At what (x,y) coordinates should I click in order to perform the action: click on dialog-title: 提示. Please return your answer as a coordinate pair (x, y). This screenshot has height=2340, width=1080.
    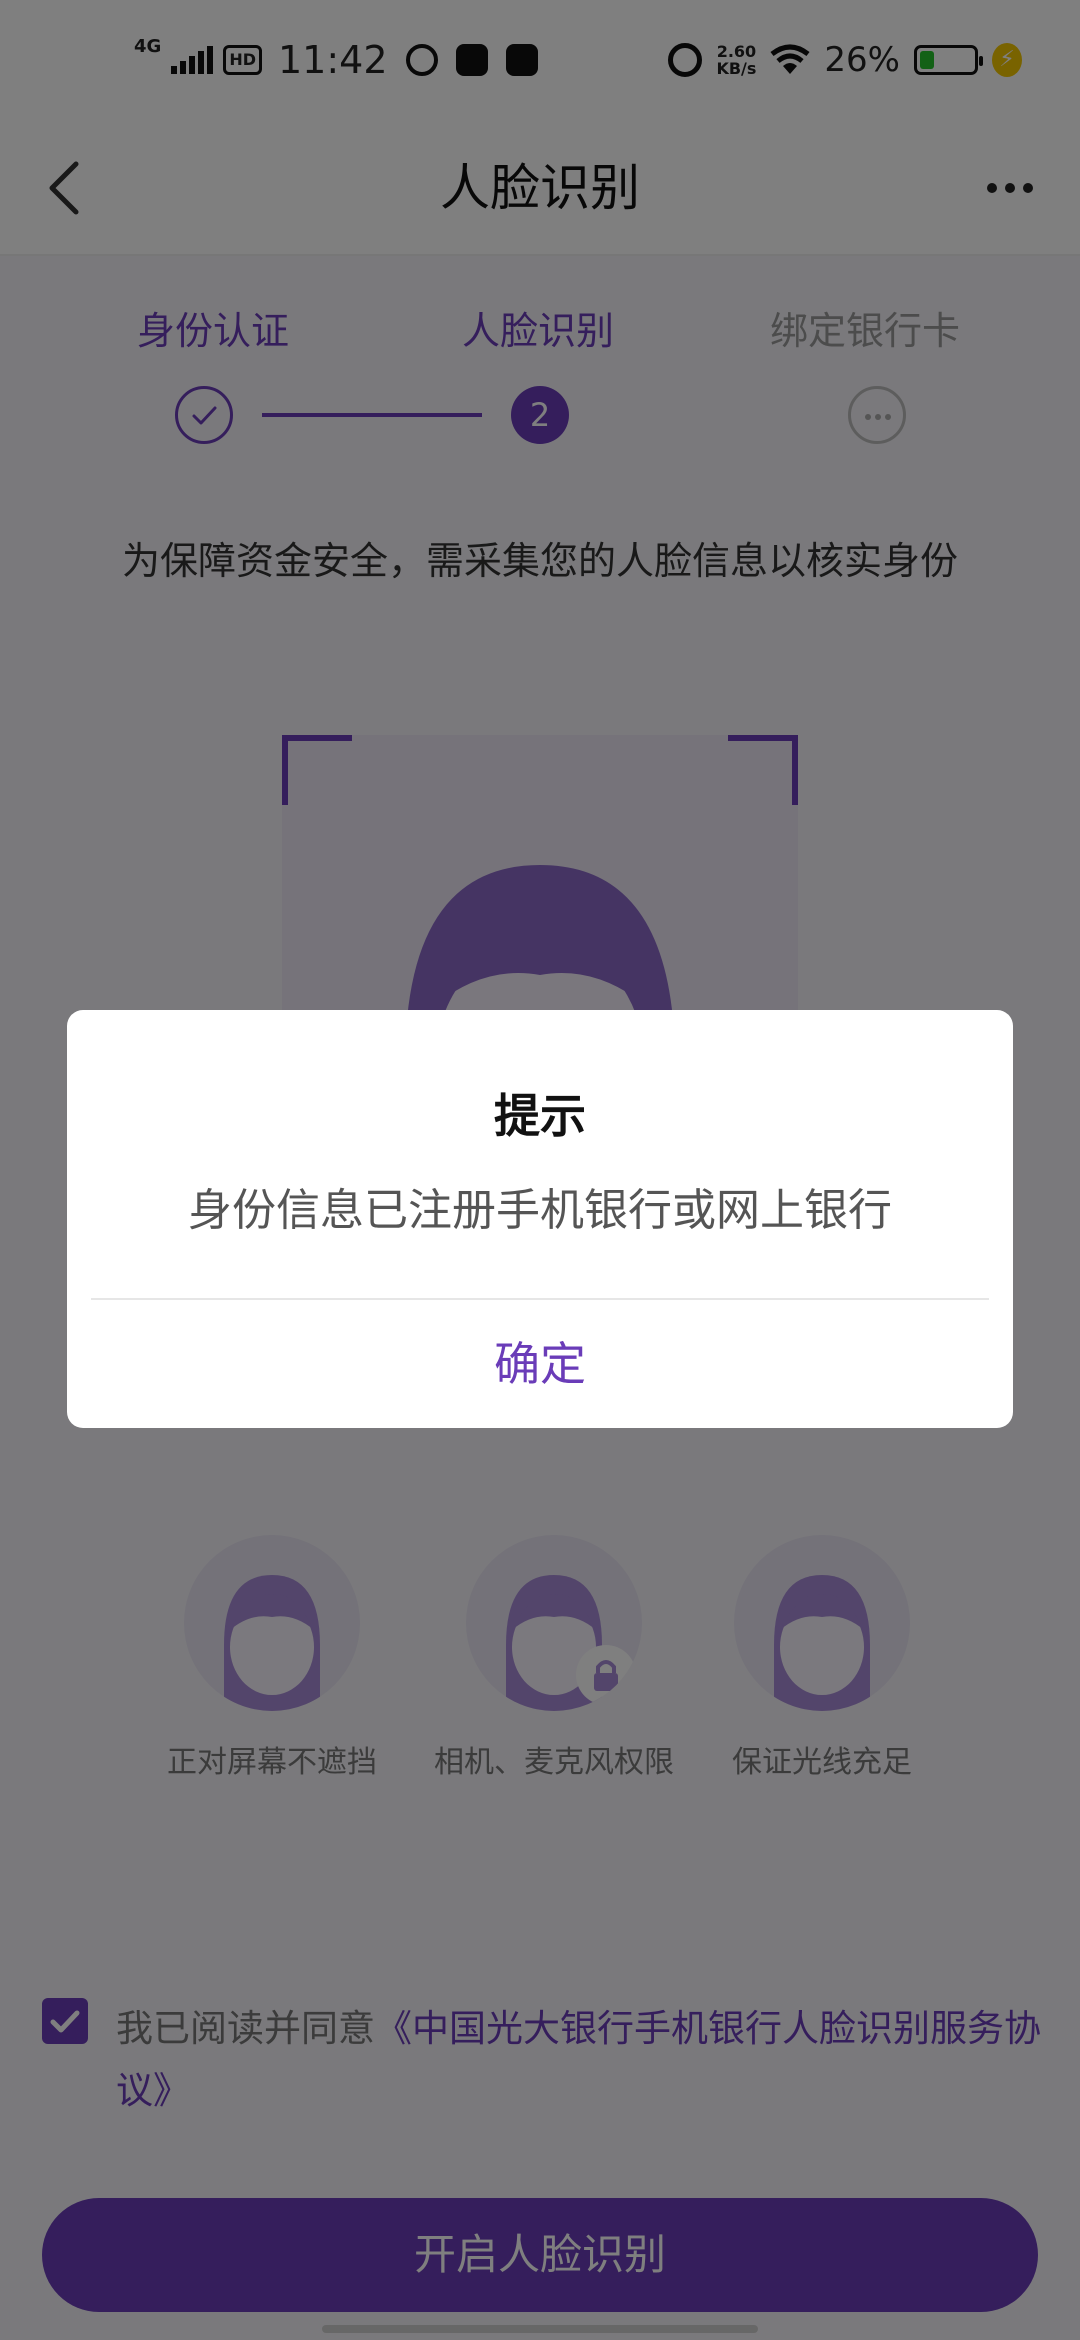
    Looking at the image, I should click on (540, 1116).